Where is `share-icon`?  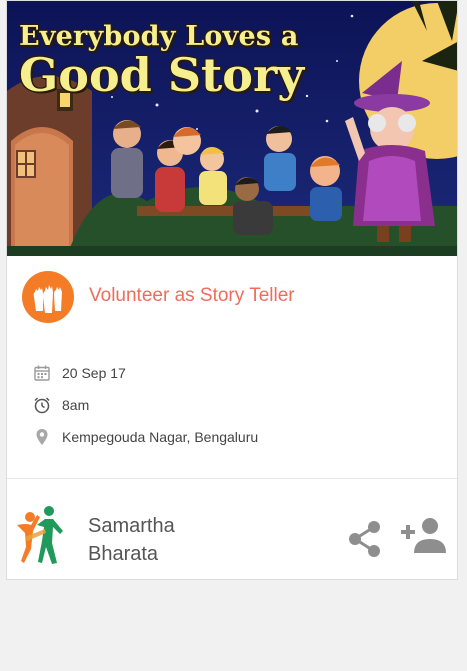
share-icon is located at coordinates (364, 539).